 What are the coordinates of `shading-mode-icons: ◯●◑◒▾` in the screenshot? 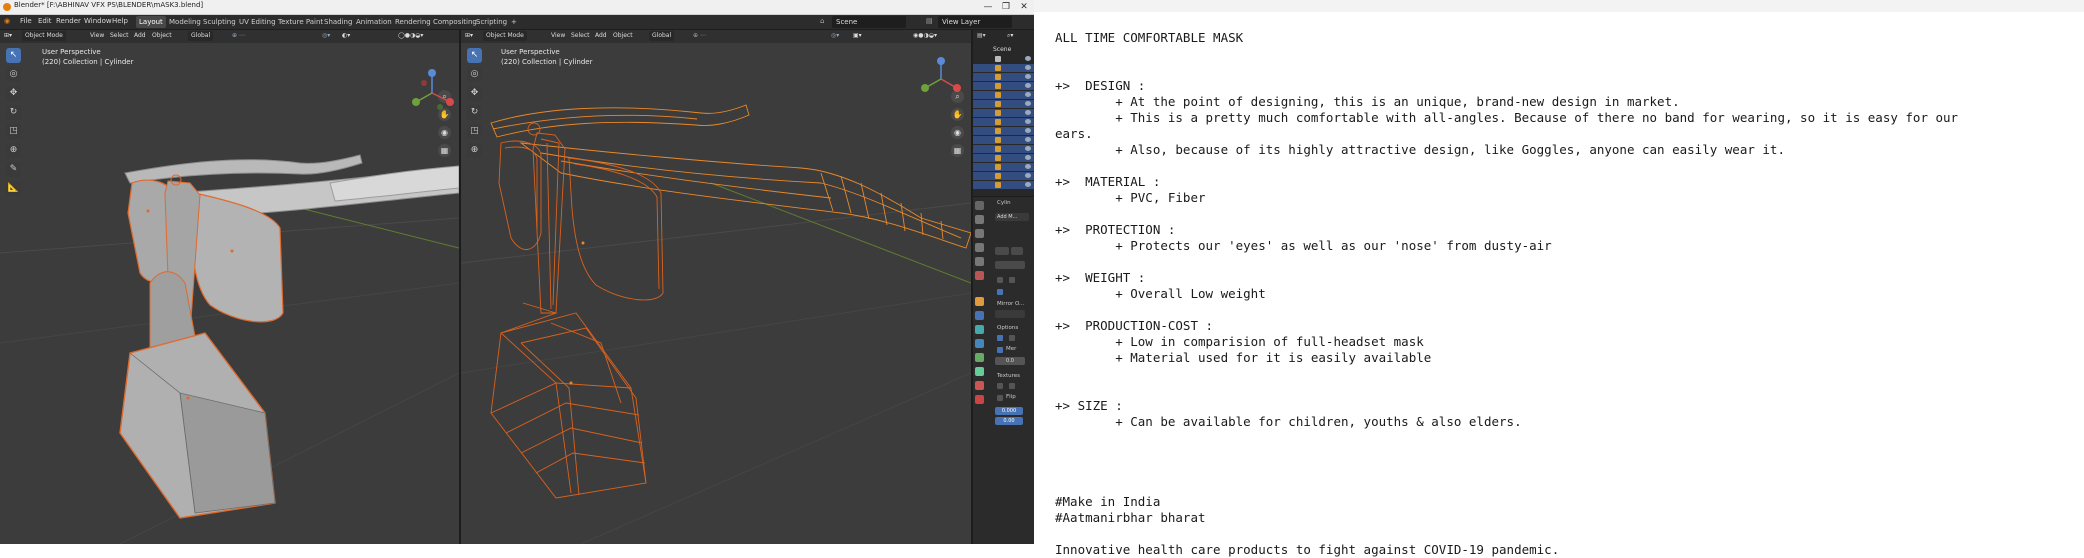 It's located at (410, 35).